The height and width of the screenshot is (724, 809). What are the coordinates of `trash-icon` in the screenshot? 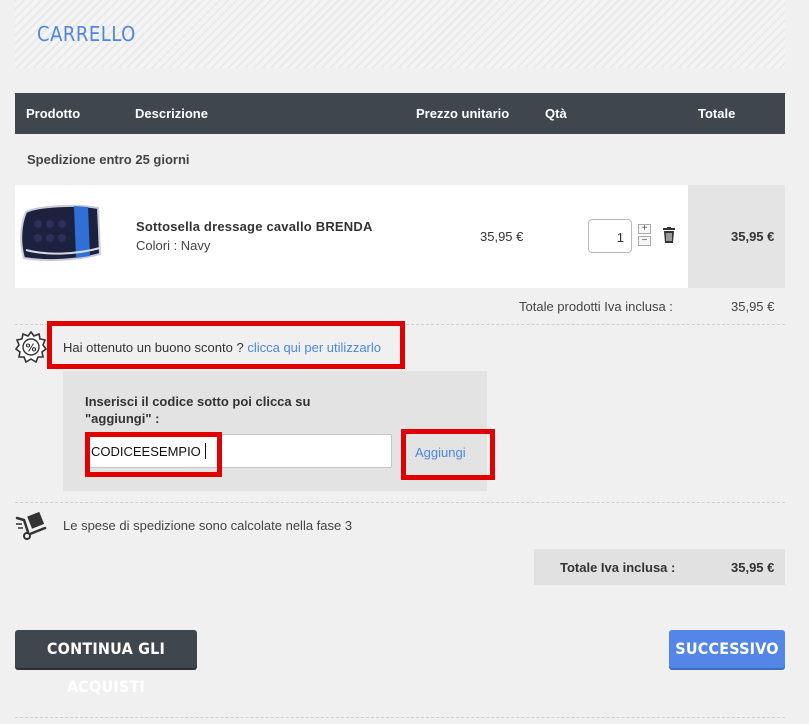 It's located at (669, 235).